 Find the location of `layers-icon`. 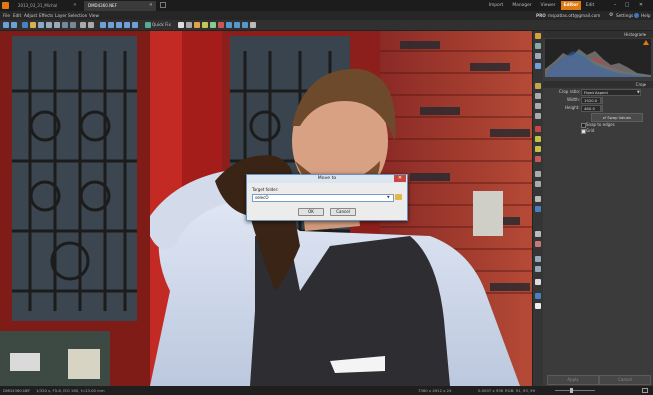

layers-icon is located at coordinates (538, 46).